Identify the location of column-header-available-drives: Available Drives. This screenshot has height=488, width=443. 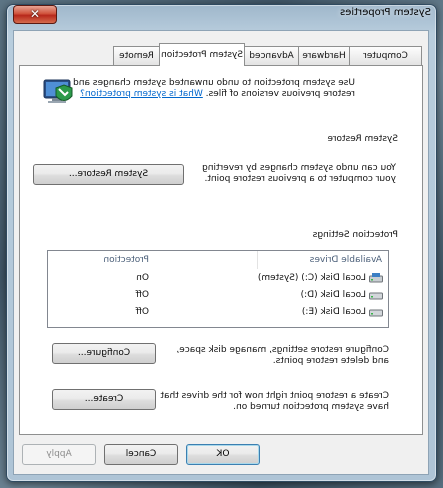
(346, 260).